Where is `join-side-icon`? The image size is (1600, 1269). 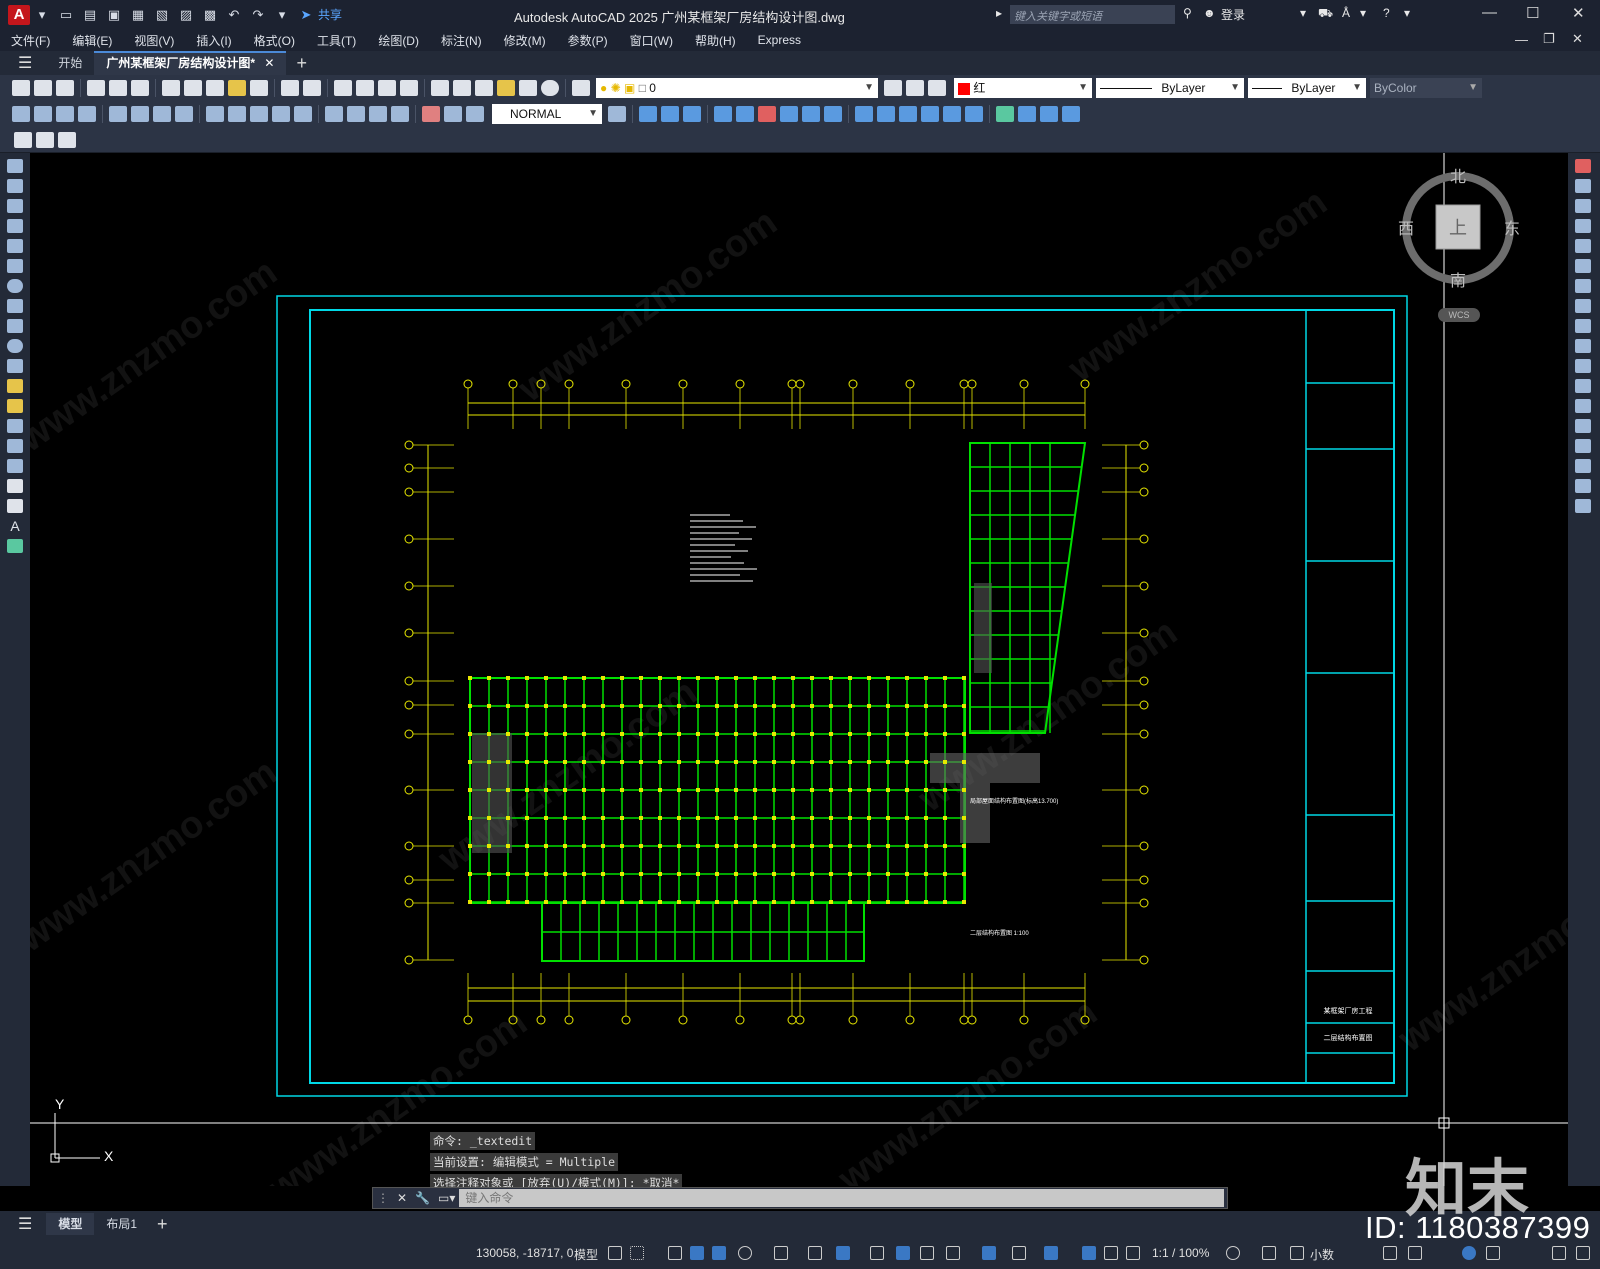 join-side-icon is located at coordinates (1583, 426).